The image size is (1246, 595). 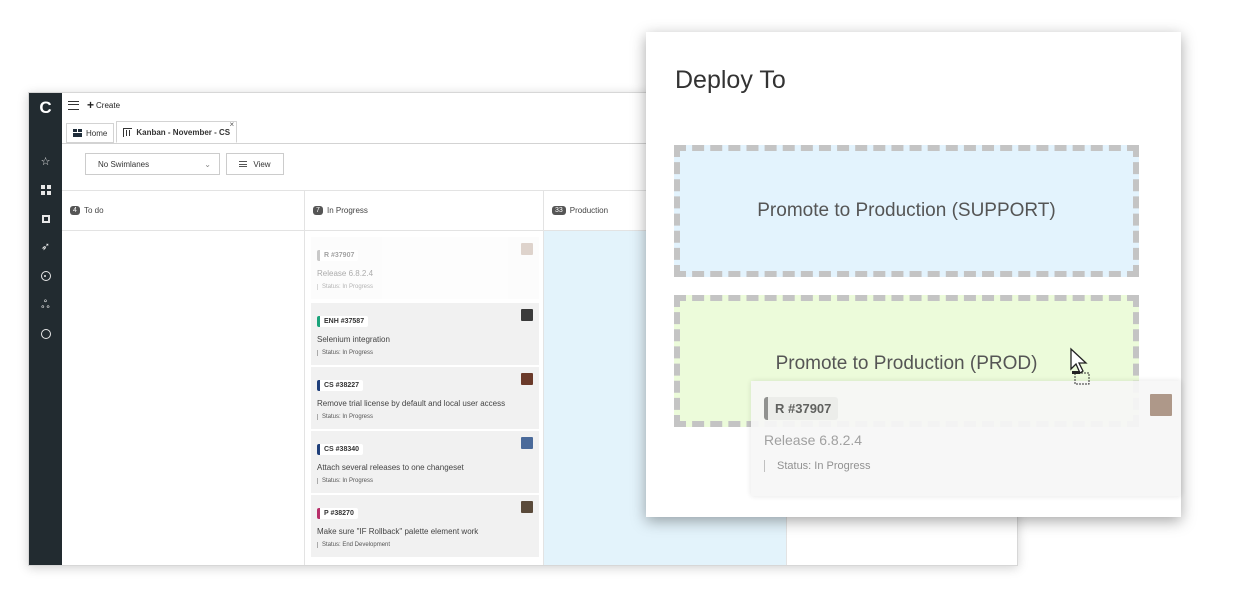 I want to click on left-rail: C ☆ ➶ ஃ, so click(x=45, y=329).